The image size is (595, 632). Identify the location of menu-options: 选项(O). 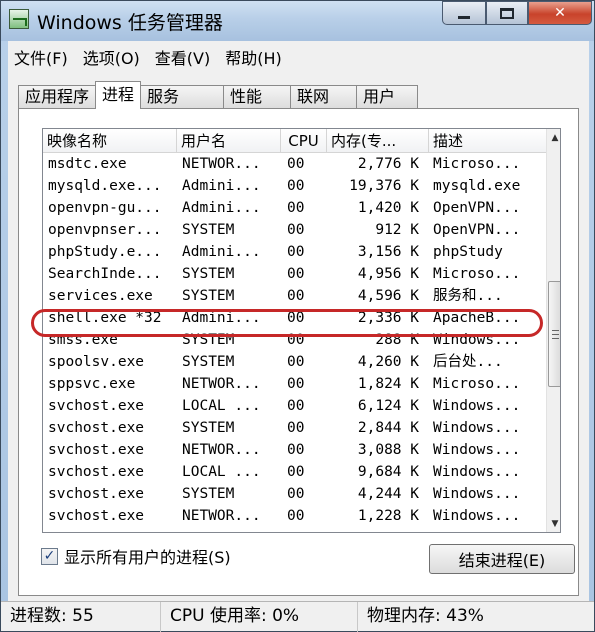
(111, 57).